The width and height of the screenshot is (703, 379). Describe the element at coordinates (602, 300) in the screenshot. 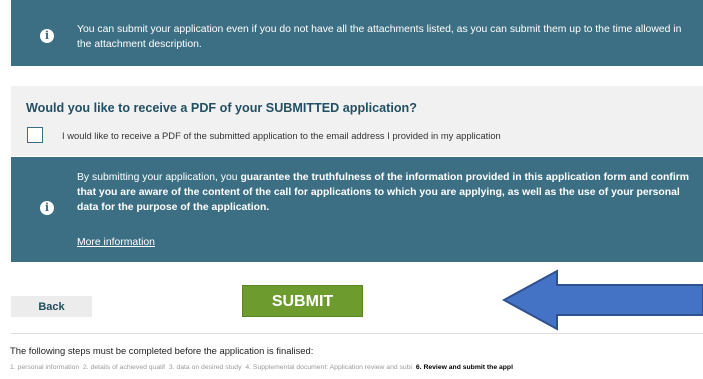

I see `left-arrow-annotation-icon` at that location.